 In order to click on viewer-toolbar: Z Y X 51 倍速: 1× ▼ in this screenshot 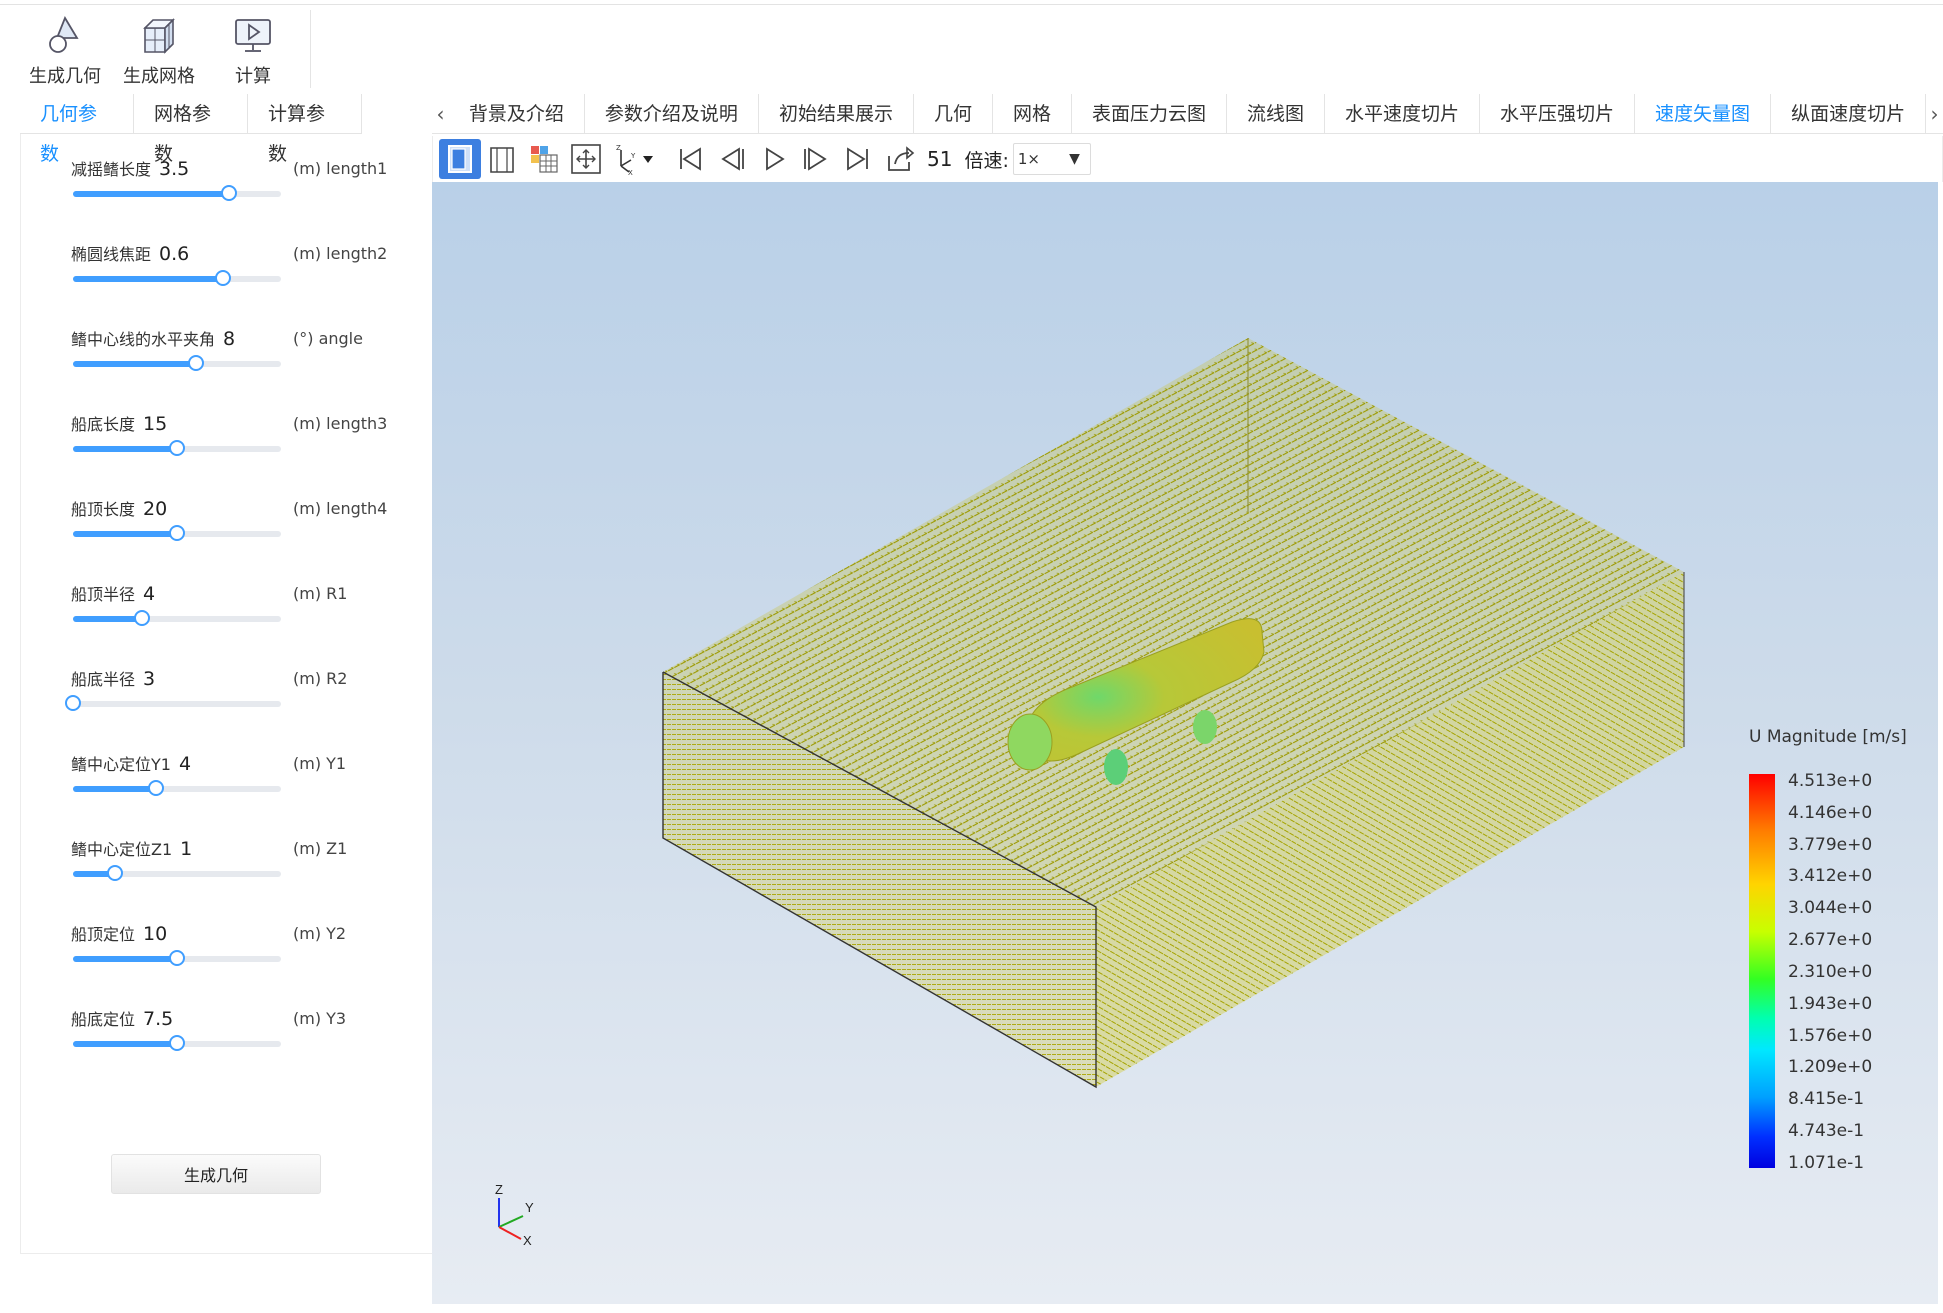, I will do `click(1187, 159)`.